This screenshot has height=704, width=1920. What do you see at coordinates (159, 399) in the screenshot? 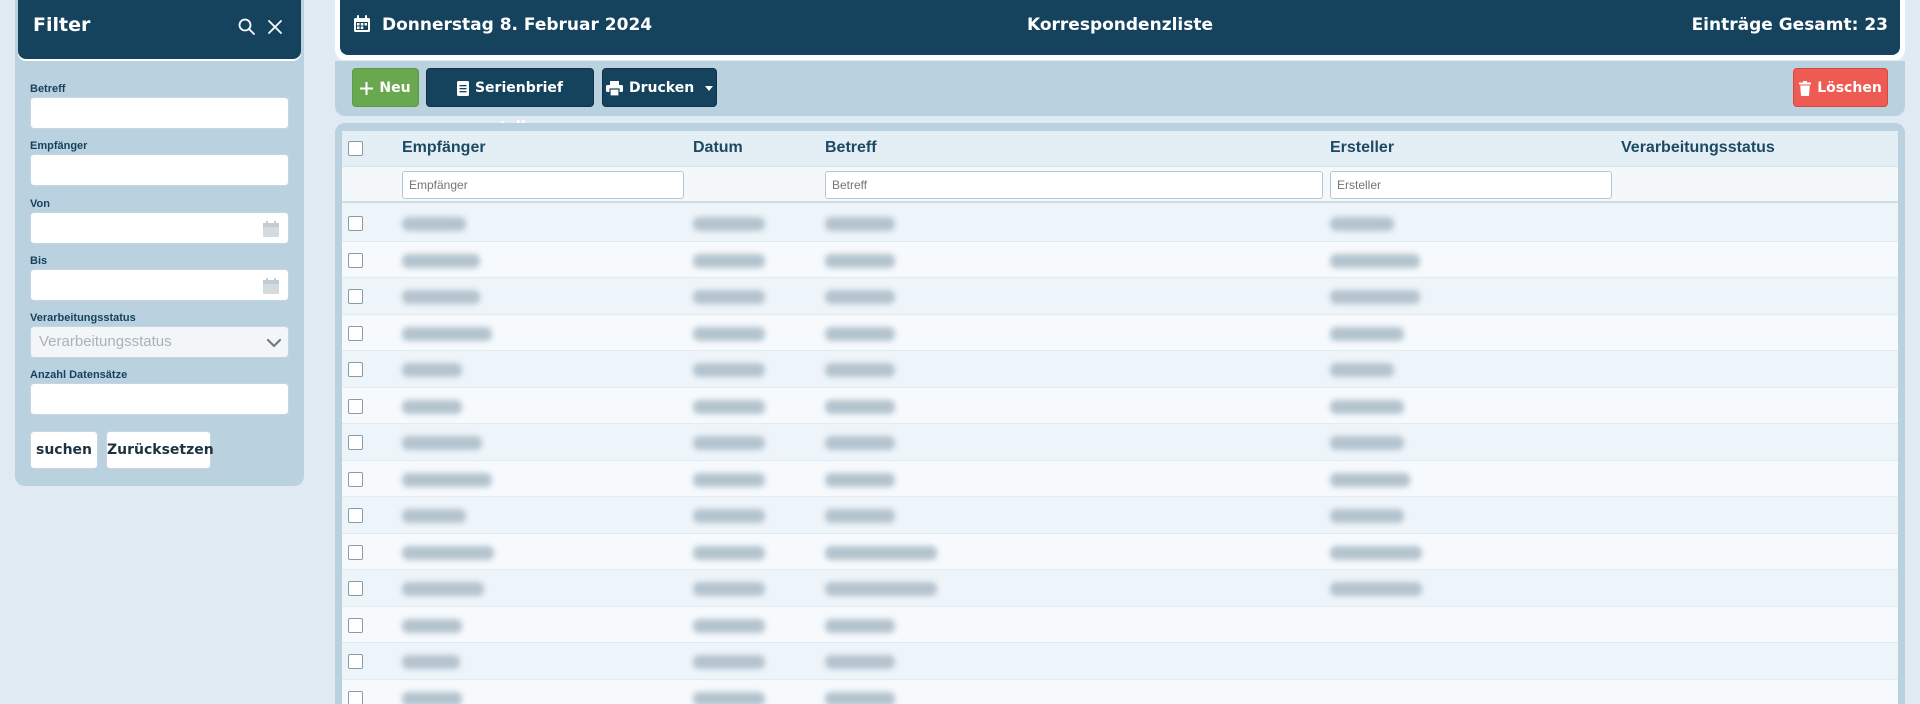
I see `anzahl-input` at bounding box center [159, 399].